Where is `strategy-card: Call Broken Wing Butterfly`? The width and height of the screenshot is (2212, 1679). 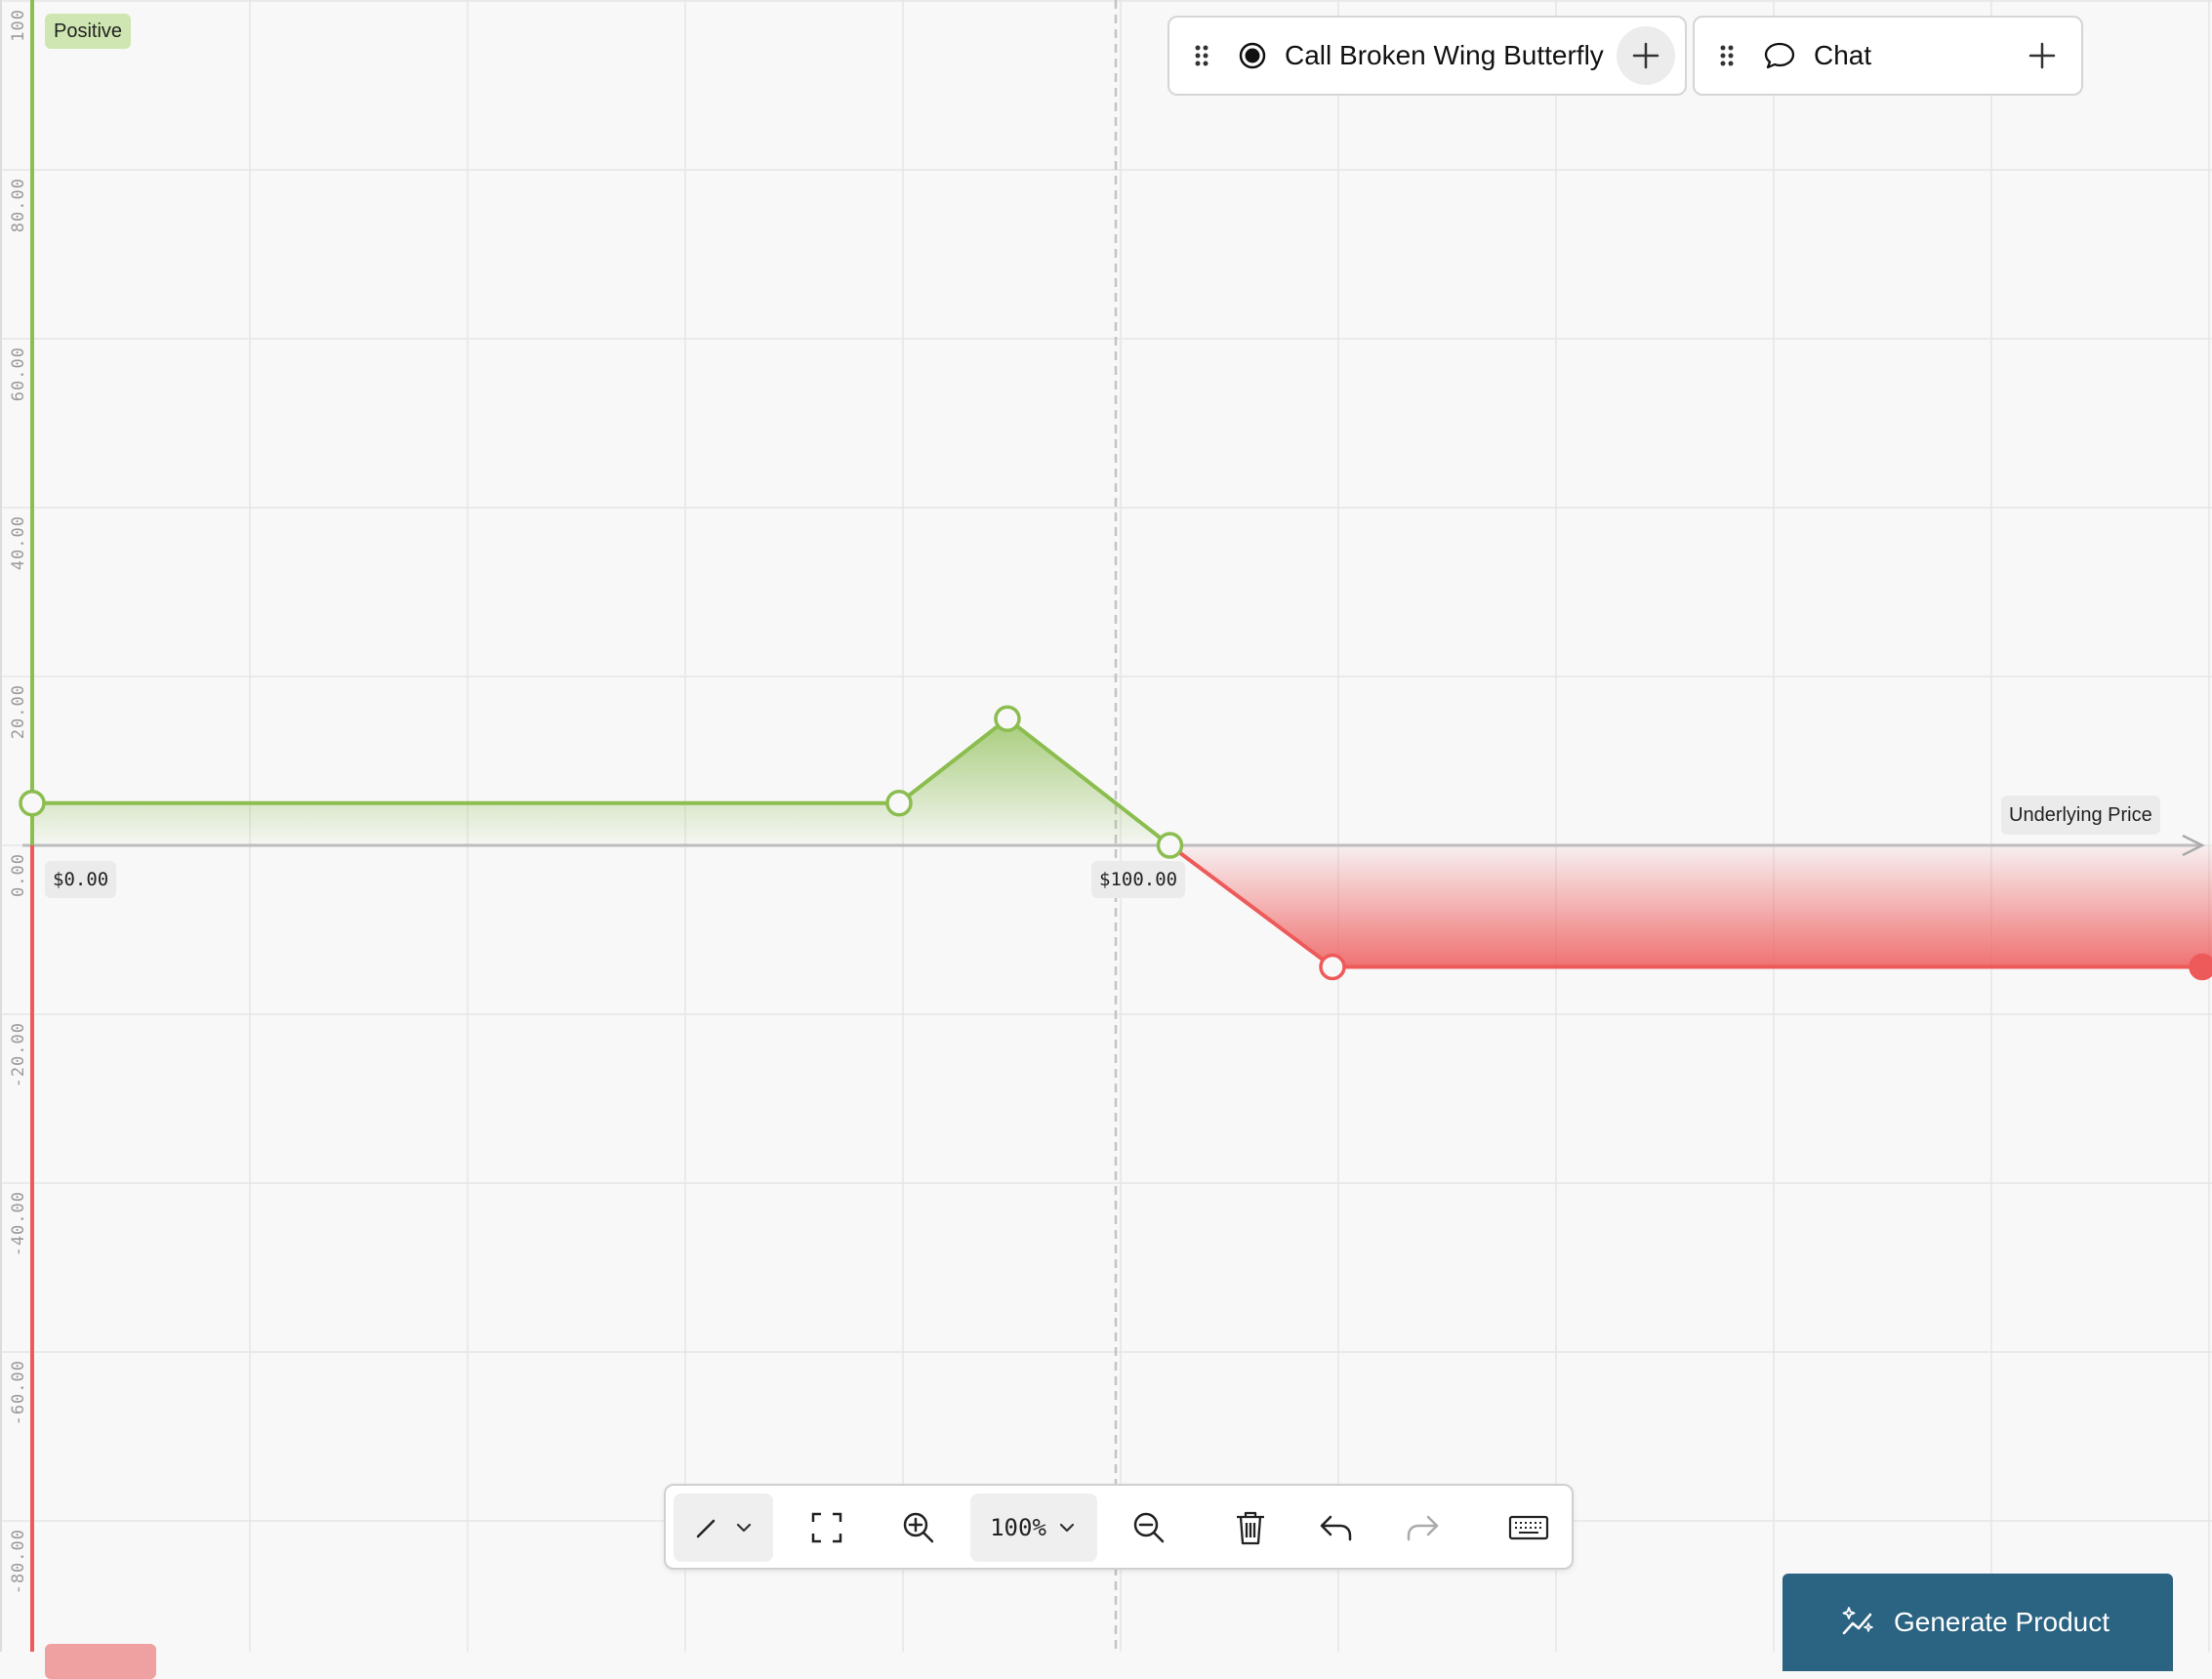
strategy-card: Call Broken Wing Butterfly is located at coordinates (1427, 56).